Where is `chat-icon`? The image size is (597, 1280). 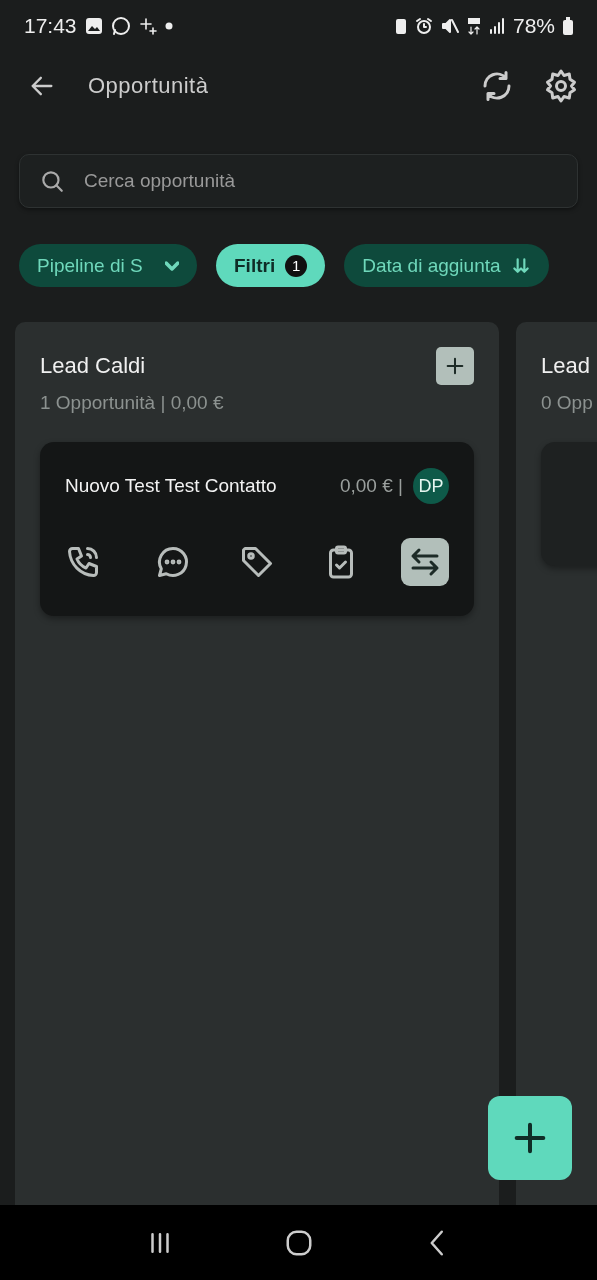 chat-icon is located at coordinates (120, 26).